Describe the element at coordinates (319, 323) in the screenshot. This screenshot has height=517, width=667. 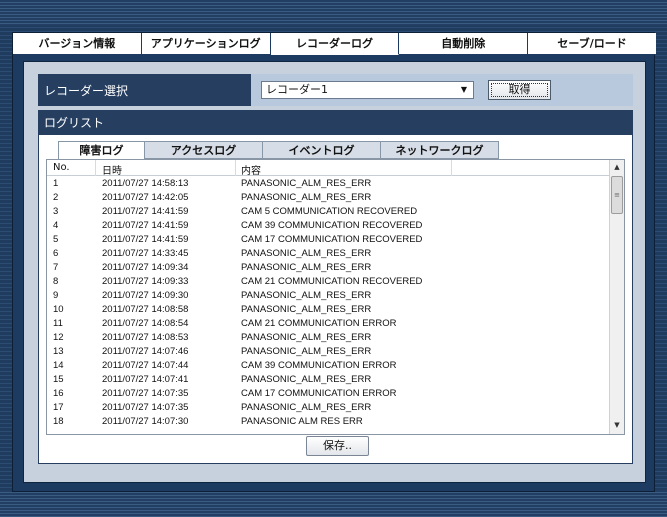
I see `row-content: CAM 21 COMMUNICATION ERROR` at that location.